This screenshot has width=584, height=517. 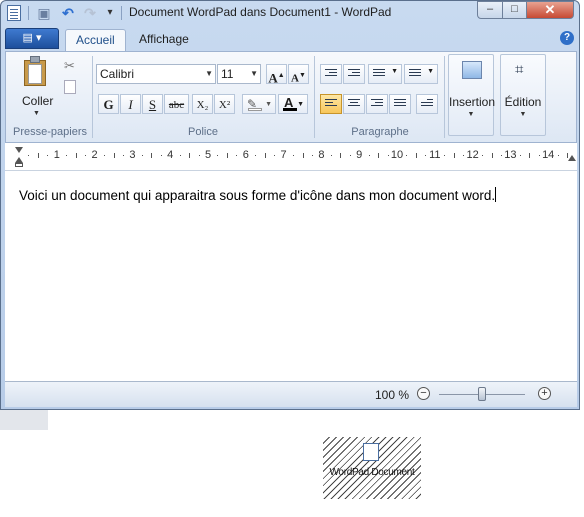 What do you see at coordinates (224, 104) in the screenshot?
I see `superscript-button: X²` at bounding box center [224, 104].